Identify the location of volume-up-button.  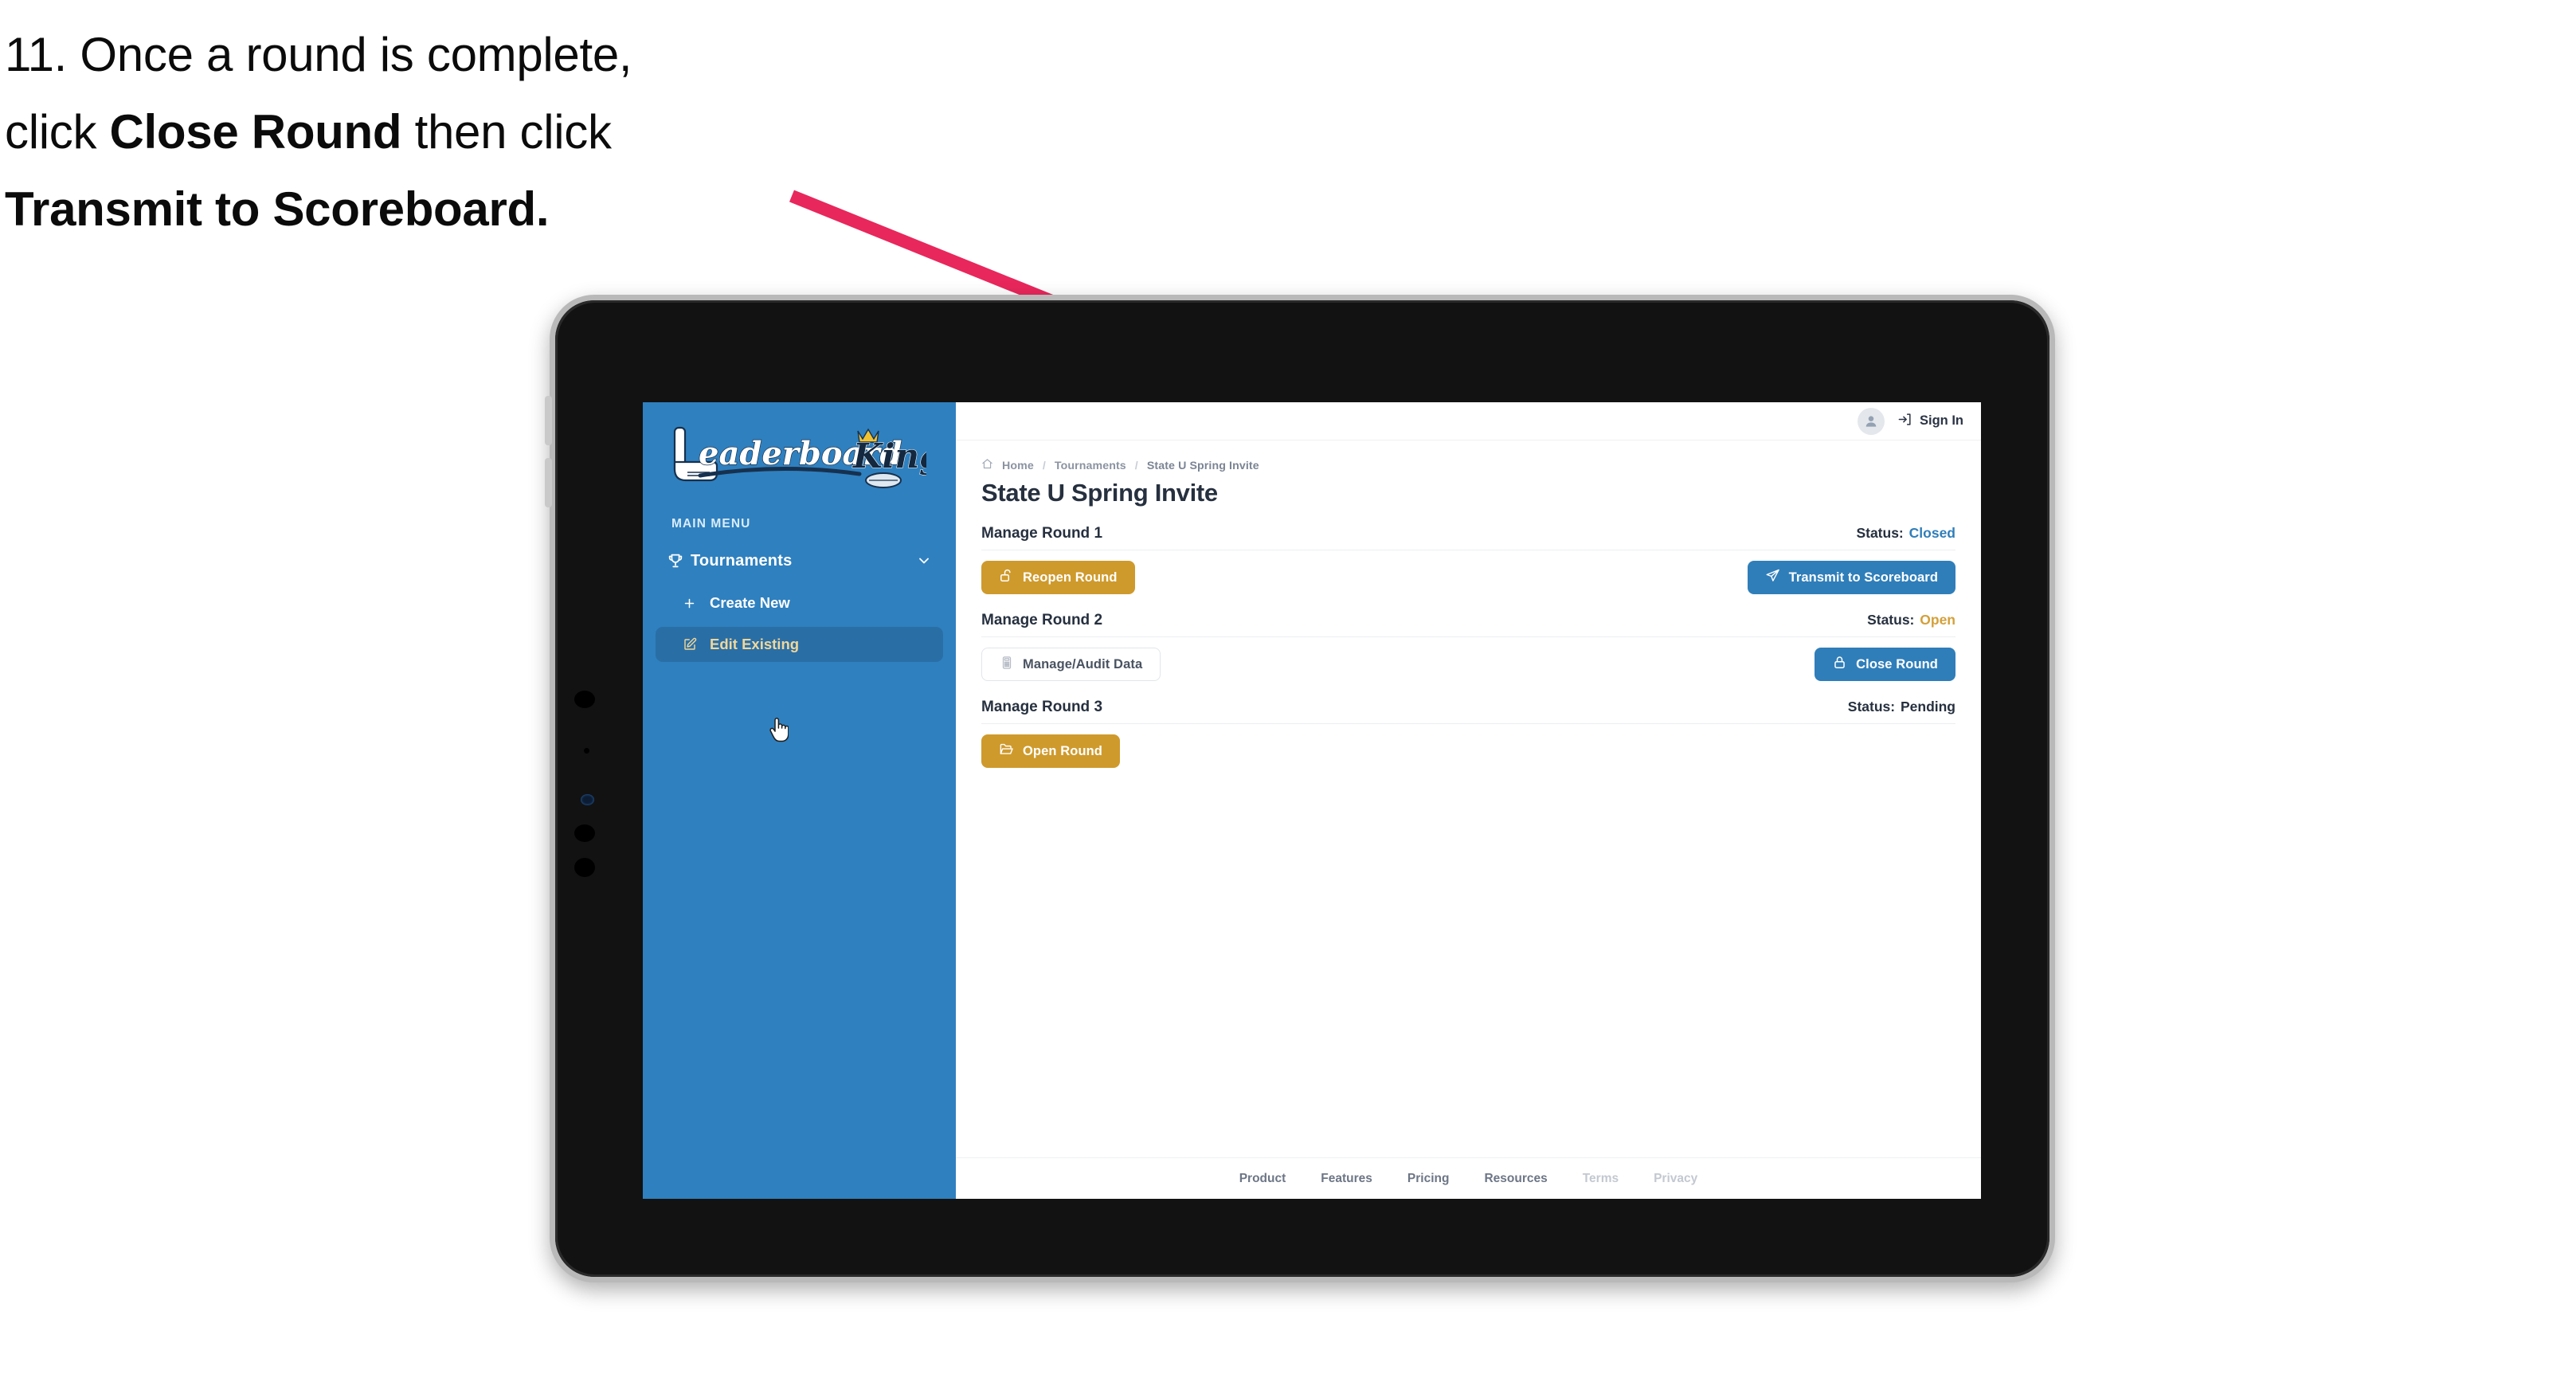
(548, 420).